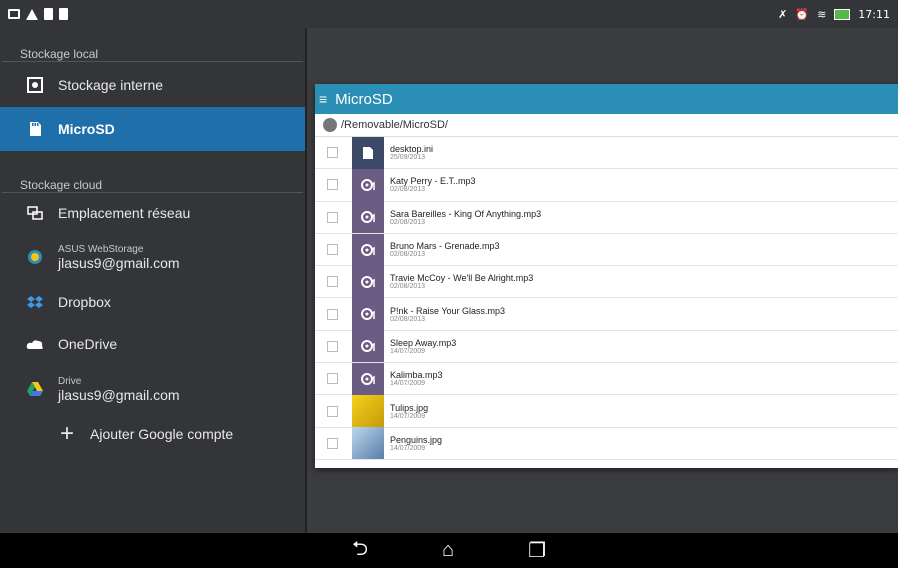  What do you see at coordinates (152, 344) in the screenshot?
I see `nav-item-onedrive: OneDrive` at bounding box center [152, 344].